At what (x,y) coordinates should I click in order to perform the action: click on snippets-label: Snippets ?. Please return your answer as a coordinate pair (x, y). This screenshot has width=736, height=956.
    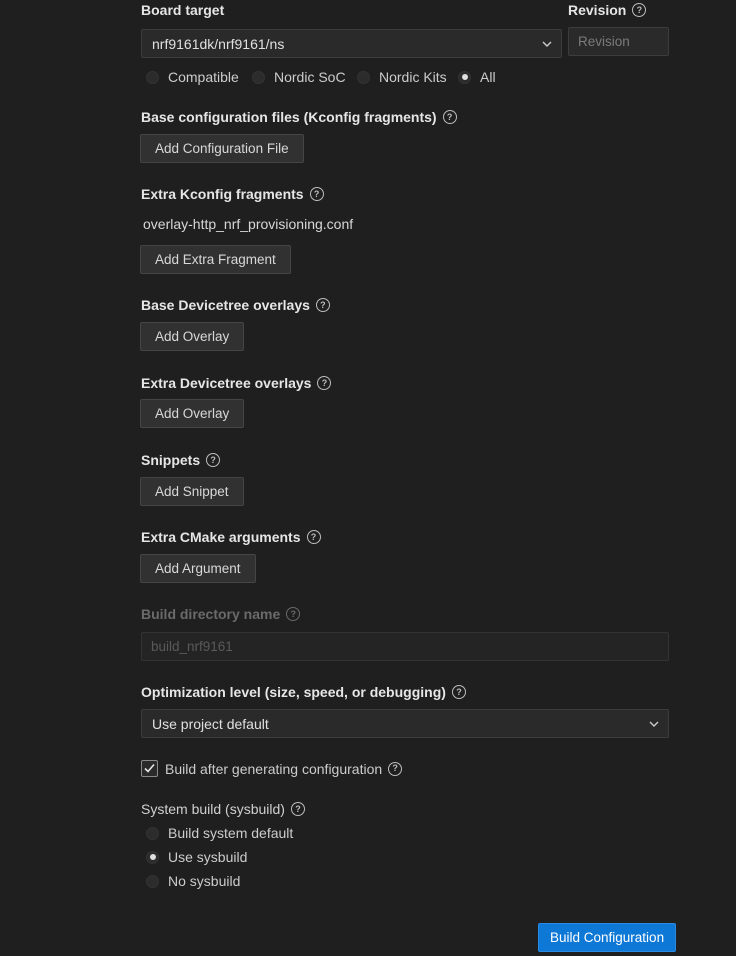
    Looking at the image, I should click on (181, 460).